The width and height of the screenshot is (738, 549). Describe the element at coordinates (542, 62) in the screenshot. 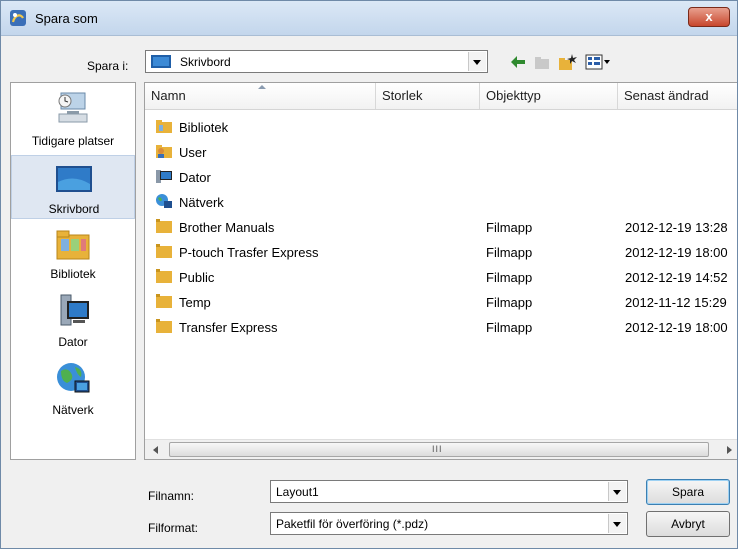

I see `up-folder-icon` at that location.